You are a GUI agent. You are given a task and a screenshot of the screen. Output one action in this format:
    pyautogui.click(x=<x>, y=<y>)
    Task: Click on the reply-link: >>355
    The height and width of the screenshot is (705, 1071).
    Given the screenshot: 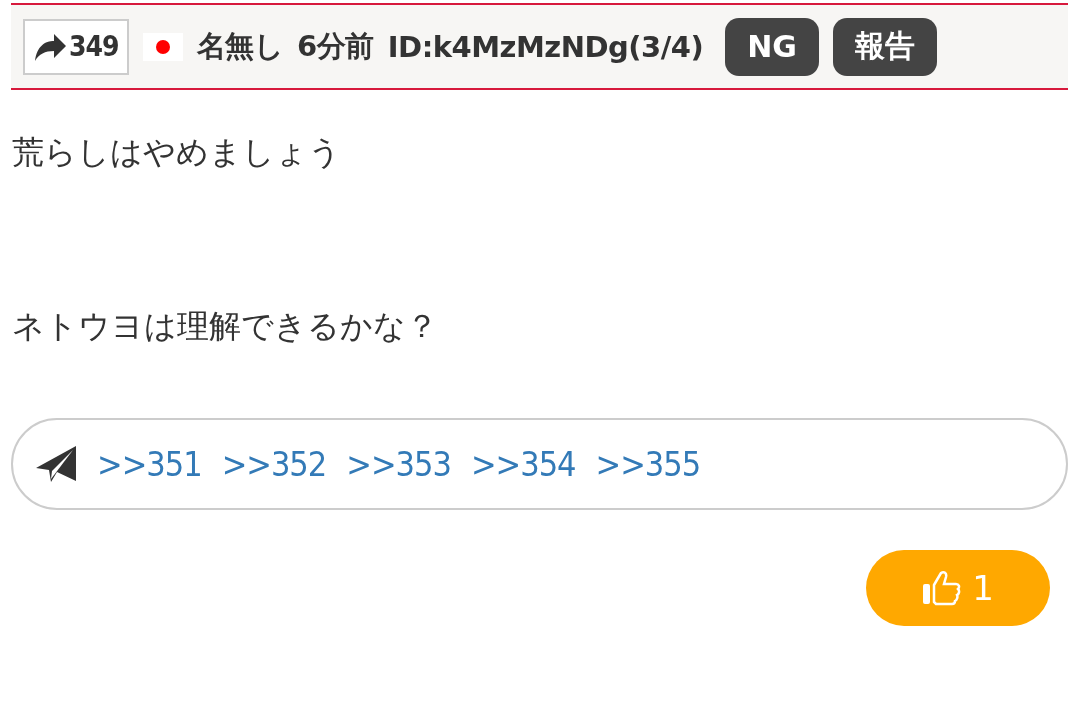 What is the action you would take?
    pyautogui.click(x=648, y=464)
    